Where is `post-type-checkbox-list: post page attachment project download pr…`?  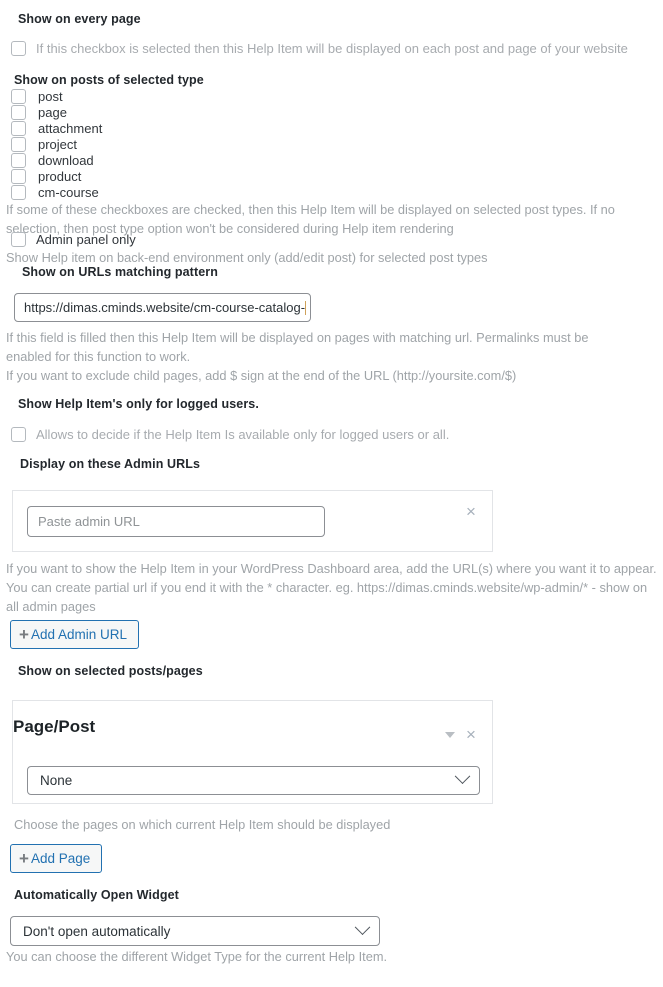
post-type-checkbox-list: post page attachment project download pr… is located at coordinates (56, 144).